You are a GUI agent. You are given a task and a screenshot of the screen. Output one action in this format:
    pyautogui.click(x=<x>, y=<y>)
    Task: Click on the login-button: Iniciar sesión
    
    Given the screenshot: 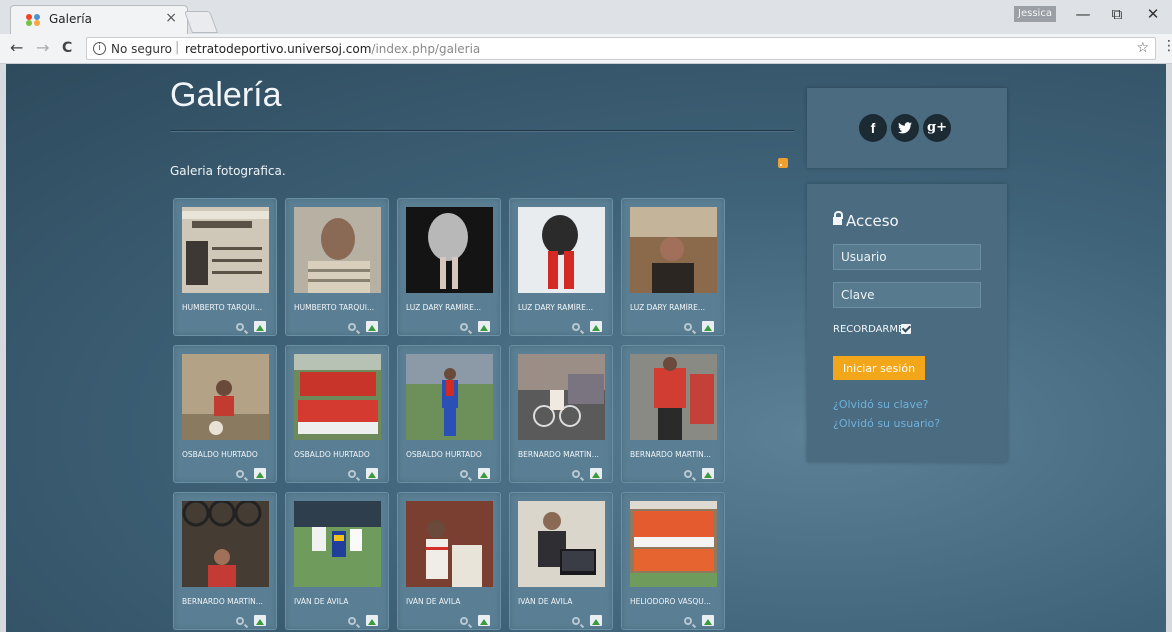 What is the action you would take?
    pyautogui.click(x=879, y=368)
    